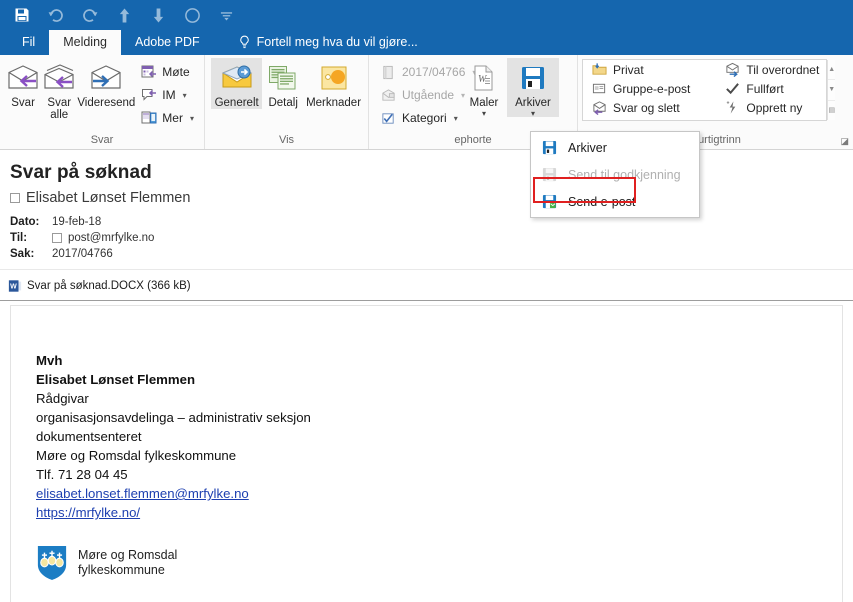 The height and width of the screenshot is (602, 853). I want to click on website-link: https://mrfylke.no/, so click(88, 512).